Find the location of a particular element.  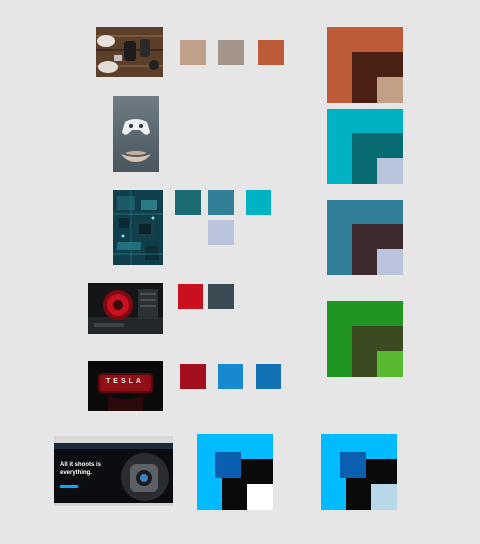

palette-block-1-corner is located at coordinates (390, 90).